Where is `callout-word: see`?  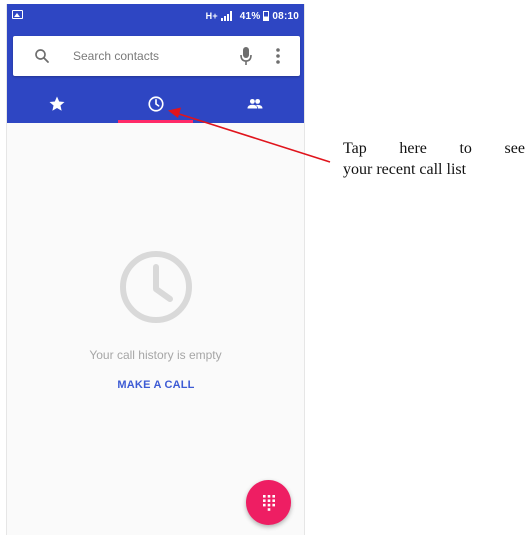
callout-word: see is located at coordinates (514, 148).